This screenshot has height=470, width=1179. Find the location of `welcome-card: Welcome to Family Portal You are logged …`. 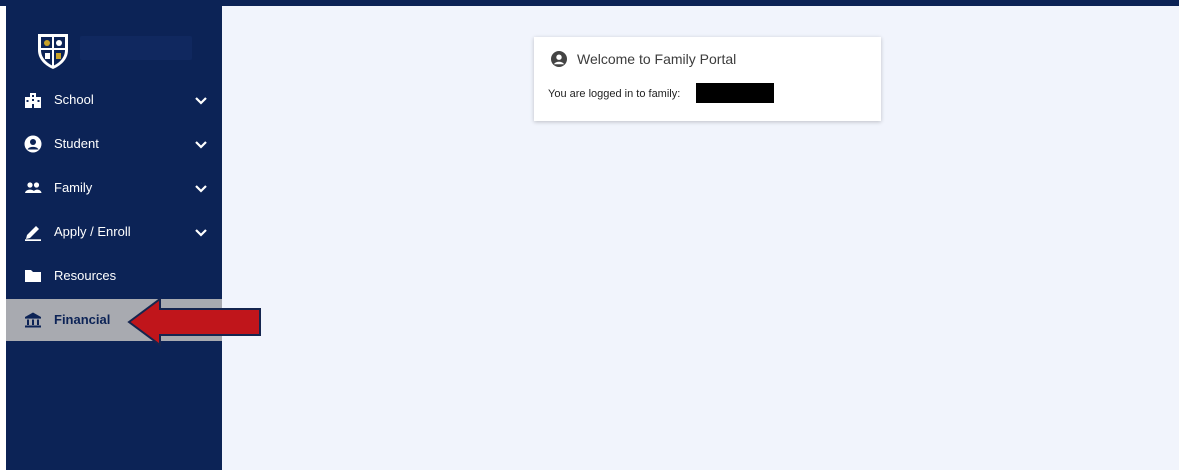

welcome-card: Welcome to Family Portal You are logged … is located at coordinates (707, 79).